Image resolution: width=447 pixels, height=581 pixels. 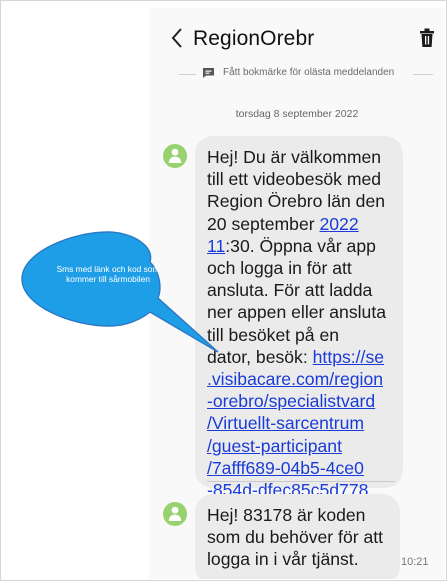 What do you see at coordinates (177, 38) in the screenshot?
I see `chevron-left-icon` at bounding box center [177, 38].